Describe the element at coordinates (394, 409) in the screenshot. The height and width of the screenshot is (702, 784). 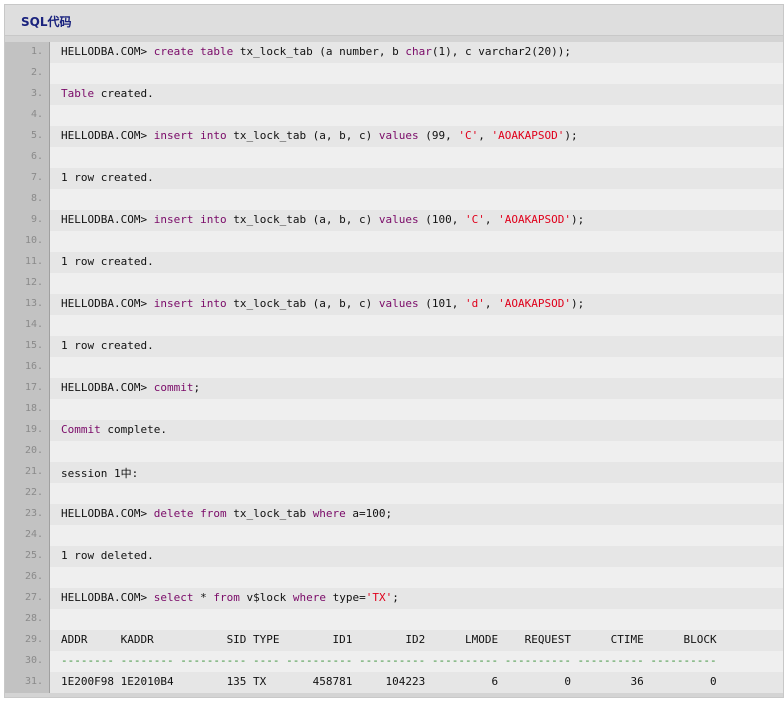
I see `code-line: 18.` at that location.